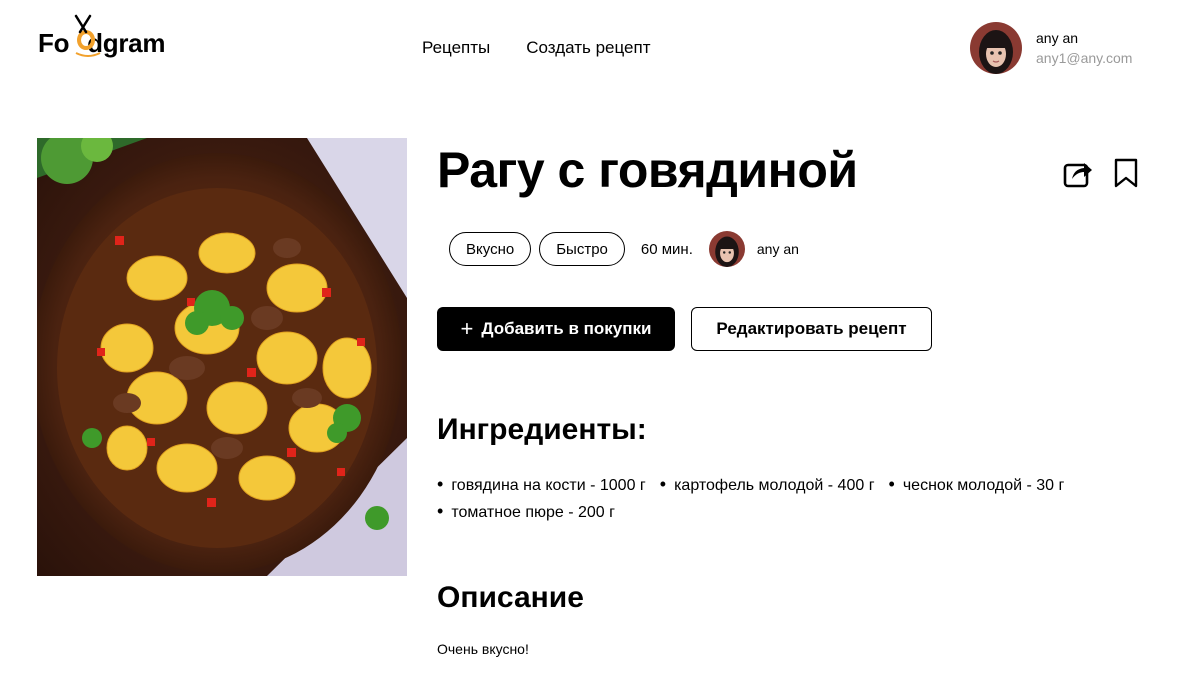 This screenshot has height=676, width=1195. What do you see at coordinates (582, 249) in the screenshot?
I see `tag-fast: Быстро` at bounding box center [582, 249].